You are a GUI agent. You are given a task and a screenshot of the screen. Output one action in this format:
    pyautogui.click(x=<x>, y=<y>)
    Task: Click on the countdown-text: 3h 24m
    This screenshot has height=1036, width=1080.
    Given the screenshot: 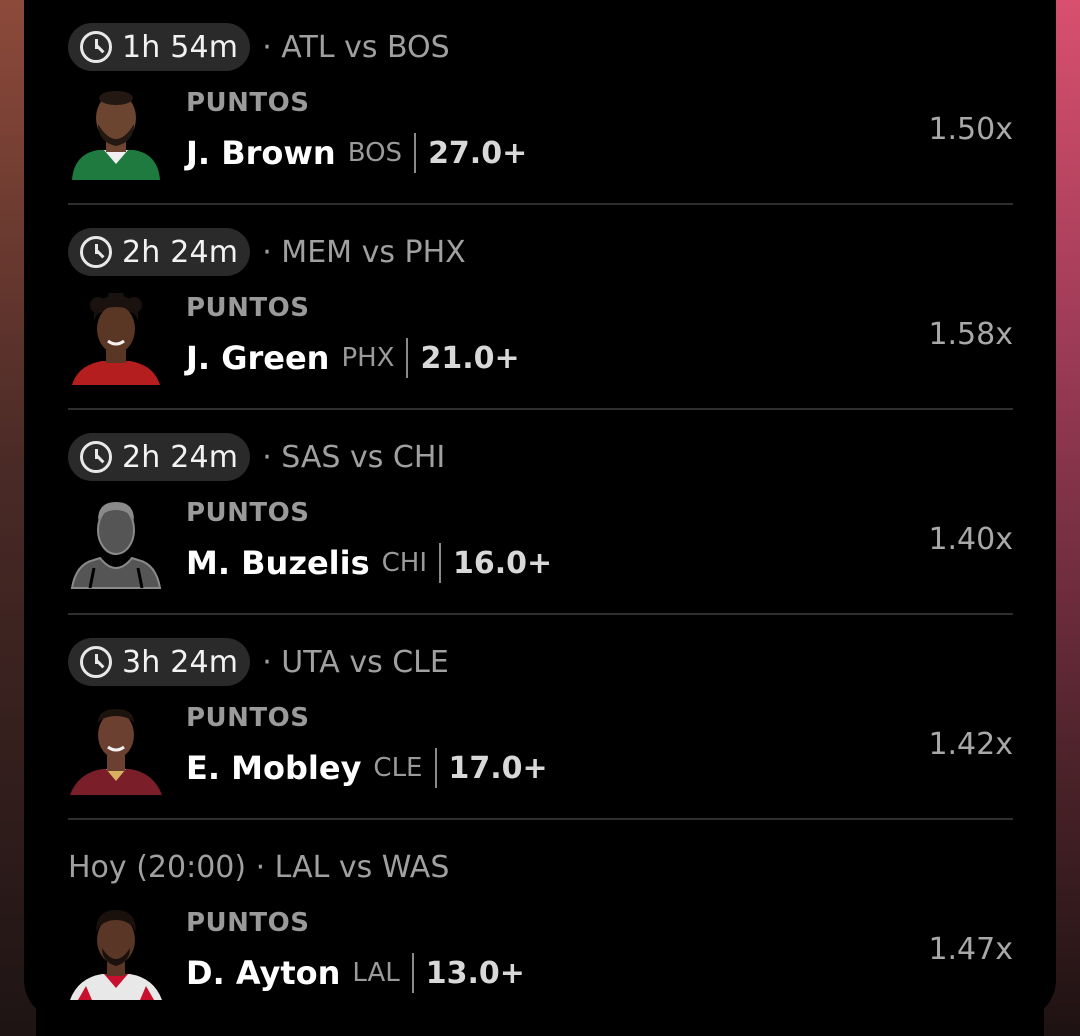 What is the action you would take?
    pyautogui.click(x=180, y=662)
    